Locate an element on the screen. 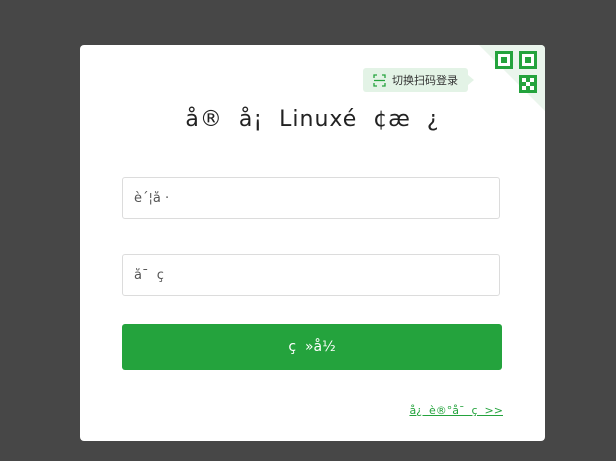 The height and width of the screenshot is (461, 616). forgot-password-link: å¿ è®°å¯ ç >> is located at coordinates (456, 410).